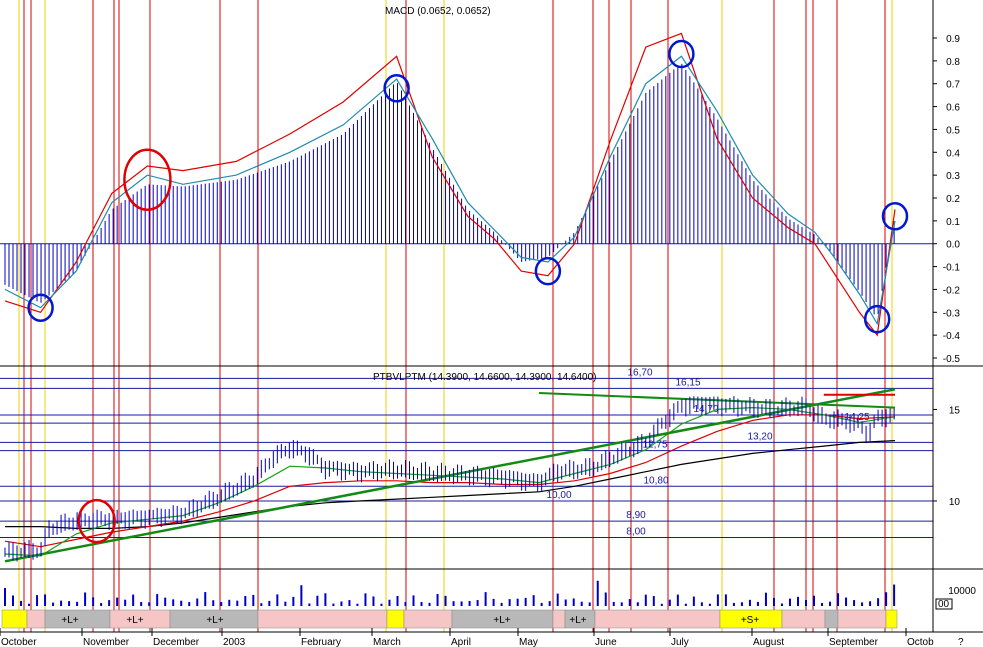 The width and height of the screenshot is (983, 647). Describe the element at coordinates (759, 436) in the screenshot. I see `level-label: 13,20` at that location.